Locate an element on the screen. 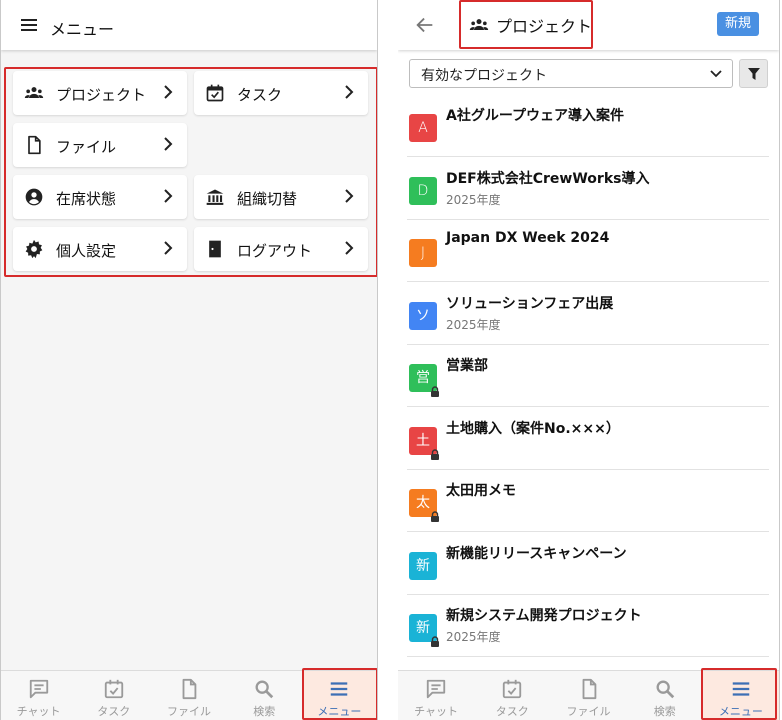  menu-item-label: プロジェクト is located at coordinates (101, 95).